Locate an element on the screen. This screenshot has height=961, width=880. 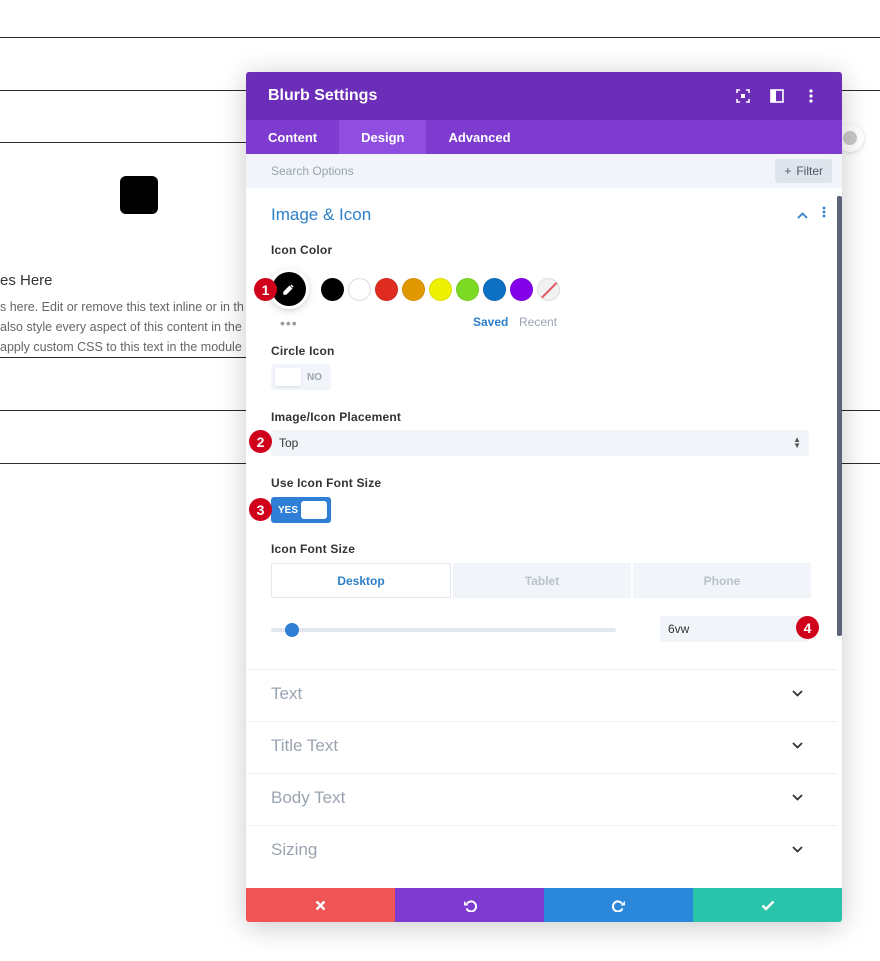
circle-icon-toggle: NO is located at coordinates (301, 377).